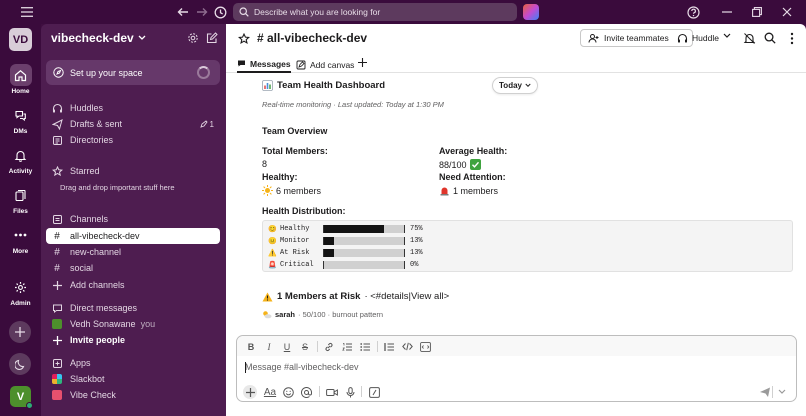 The height and width of the screenshot is (416, 806). What do you see at coordinates (406, 296) in the screenshot?
I see `view-all-link: · <#details|View all>` at bounding box center [406, 296].